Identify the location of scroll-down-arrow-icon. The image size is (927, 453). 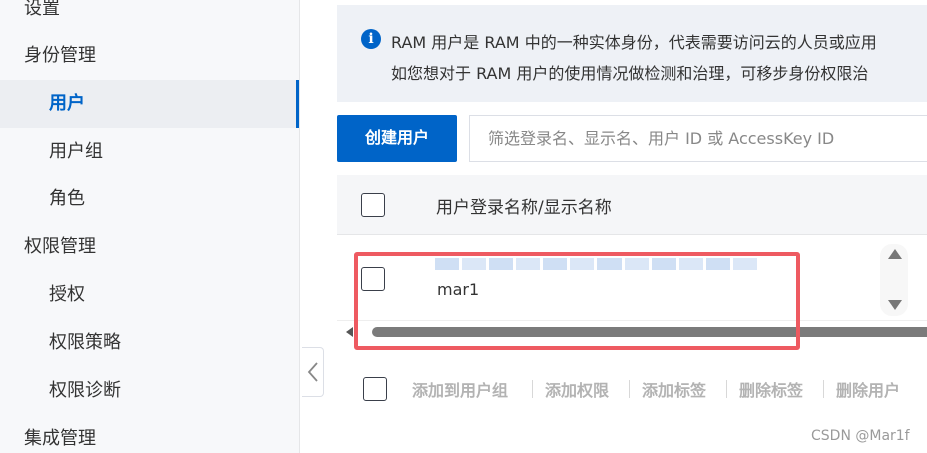
(895, 305).